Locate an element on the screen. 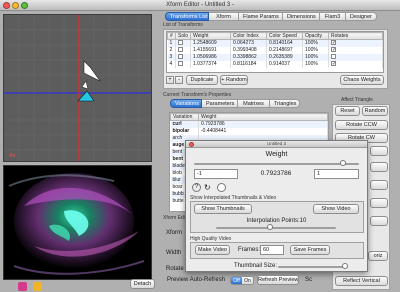  radio-icon is located at coordinates (221, 187).